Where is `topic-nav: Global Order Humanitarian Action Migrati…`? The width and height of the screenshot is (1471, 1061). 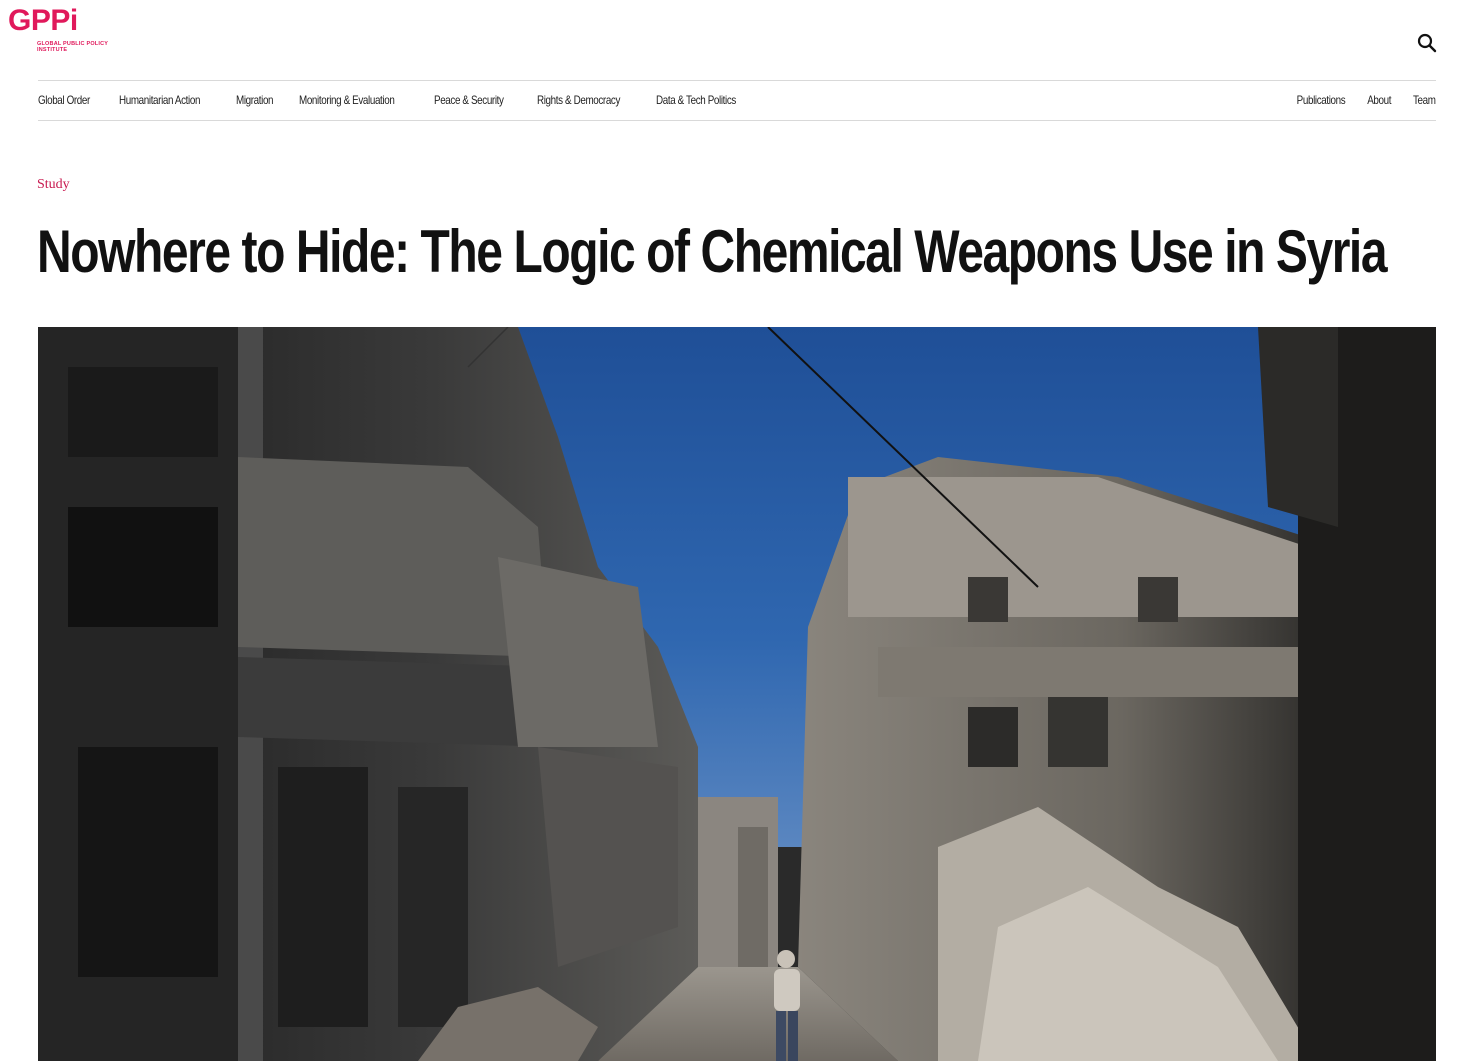
topic-nav: Global Order Humanitarian Action Migrati… is located at coordinates (404, 100).